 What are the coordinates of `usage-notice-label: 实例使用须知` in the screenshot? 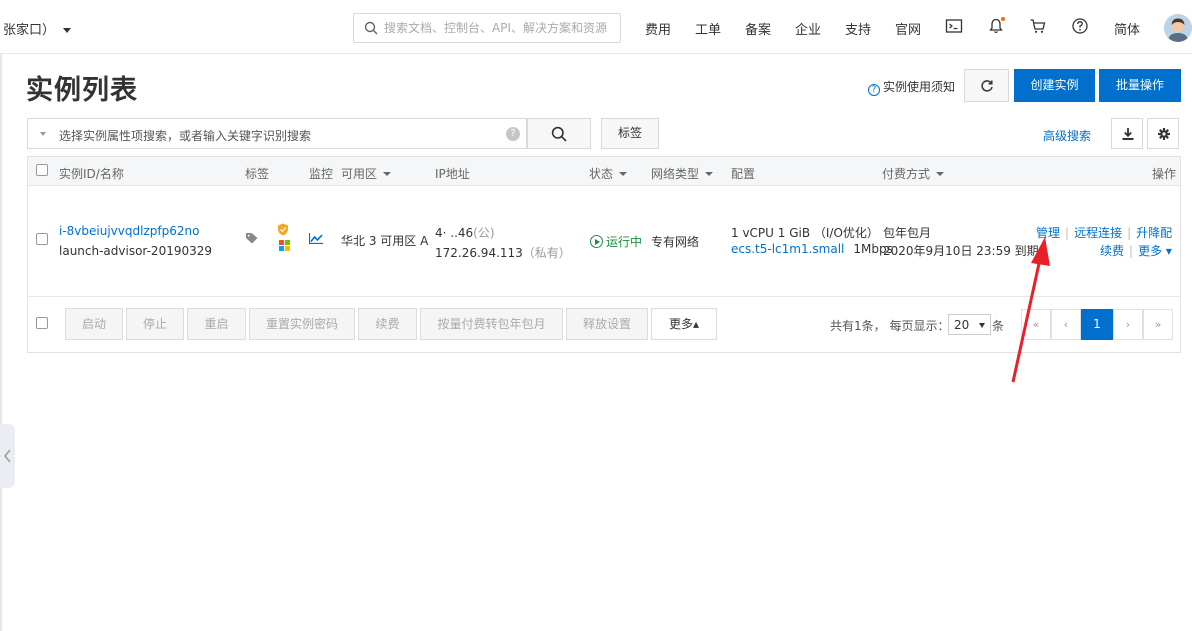 It's located at (919, 87).